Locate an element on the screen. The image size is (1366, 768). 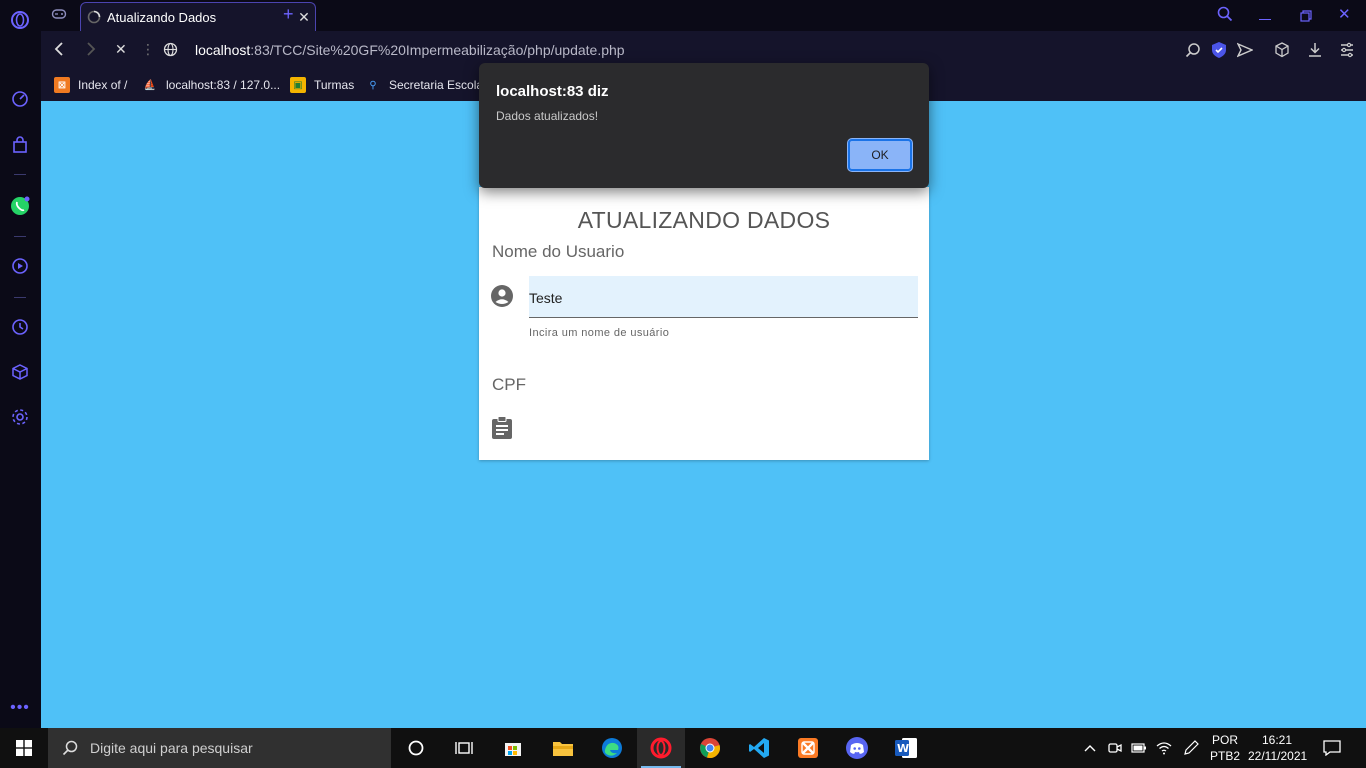
search-tabs-icon is located at coordinates (1225, 16).